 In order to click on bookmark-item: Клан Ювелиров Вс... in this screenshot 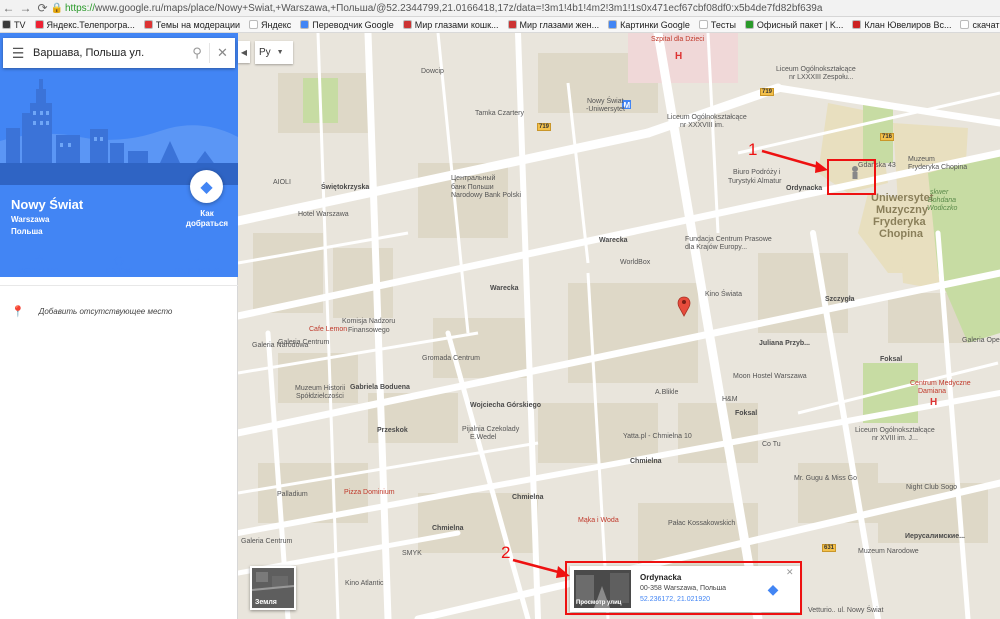, I will do `click(901, 25)`.